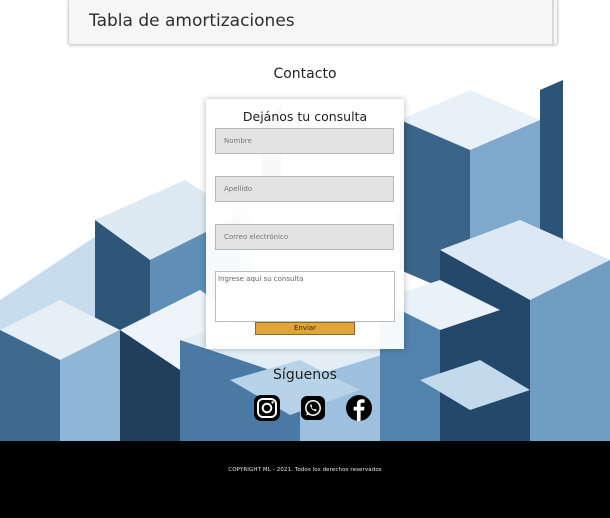 The height and width of the screenshot is (518, 610). I want to click on message-placeholder: Ingrese aquí su consulta, so click(261, 279).